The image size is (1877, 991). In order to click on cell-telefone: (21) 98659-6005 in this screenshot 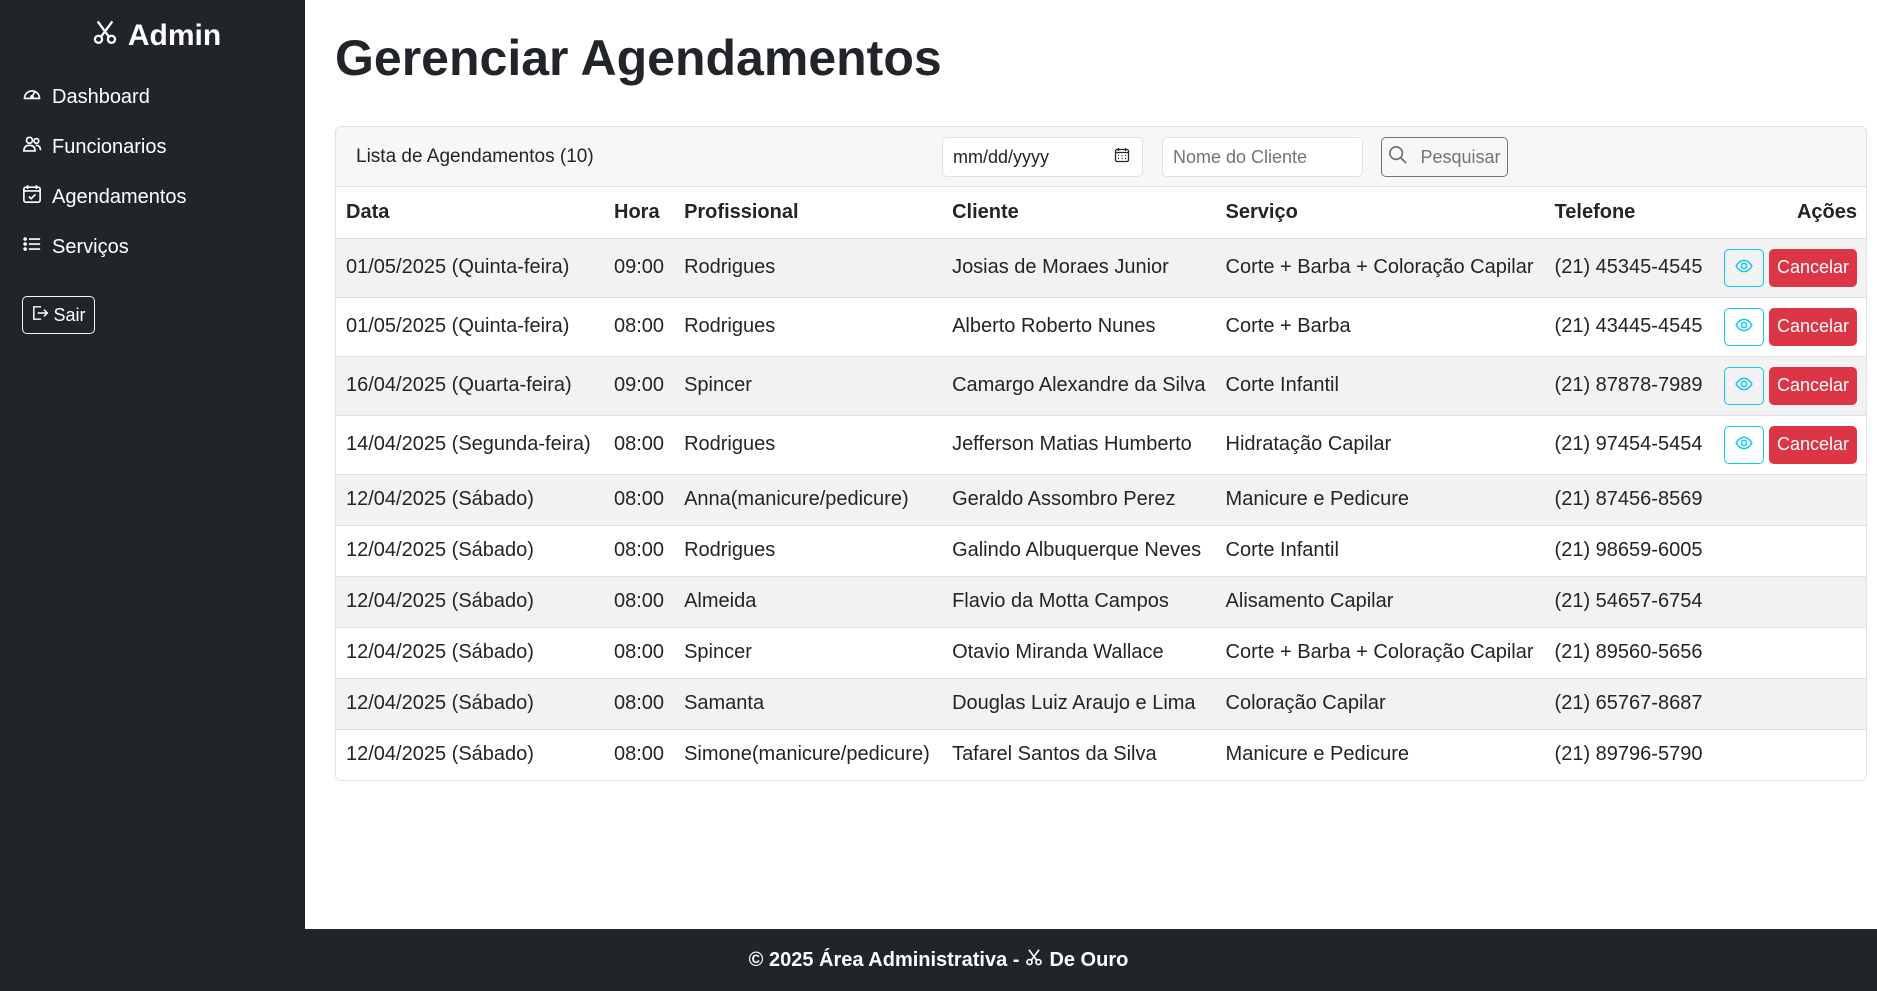, I will do `click(1628, 551)`.